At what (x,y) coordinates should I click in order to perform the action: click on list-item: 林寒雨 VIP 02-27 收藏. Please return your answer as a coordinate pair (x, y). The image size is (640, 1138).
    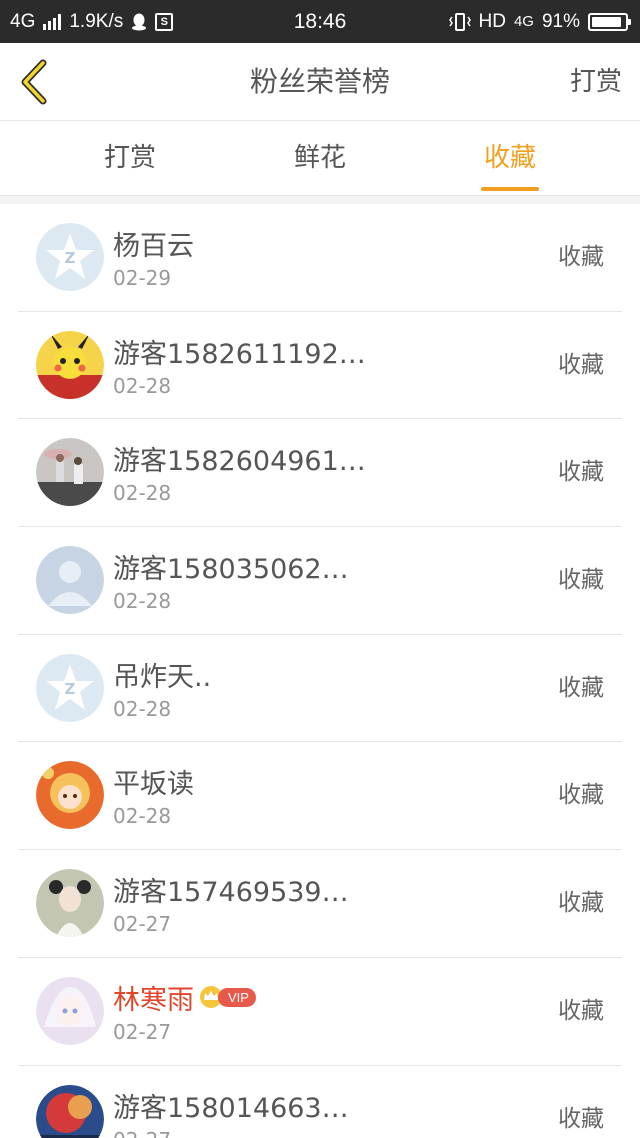
    Looking at the image, I should click on (320, 1012).